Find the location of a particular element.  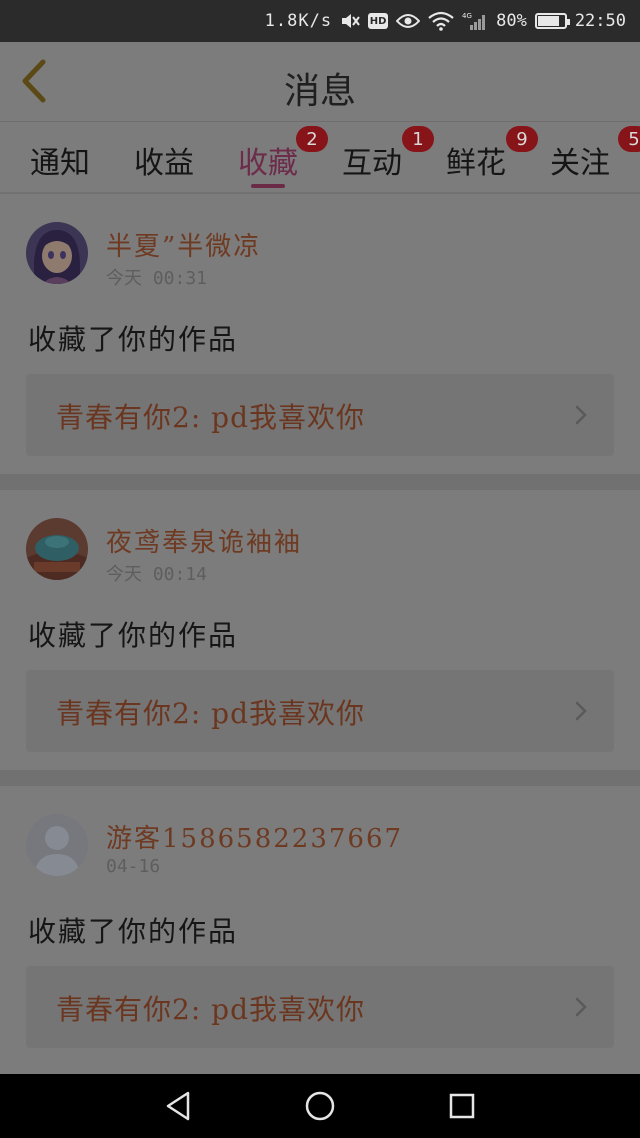

status-bar: 1.8K/s HD 4G 80% 22:50 is located at coordinates (320, 21).